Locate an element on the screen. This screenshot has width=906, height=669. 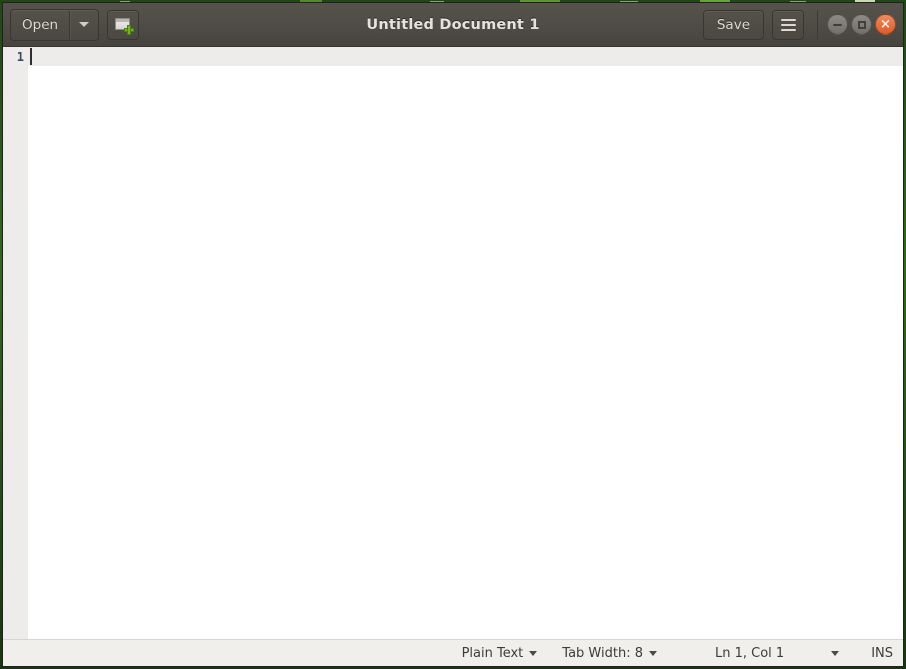
maximize-button is located at coordinates (861, 24).